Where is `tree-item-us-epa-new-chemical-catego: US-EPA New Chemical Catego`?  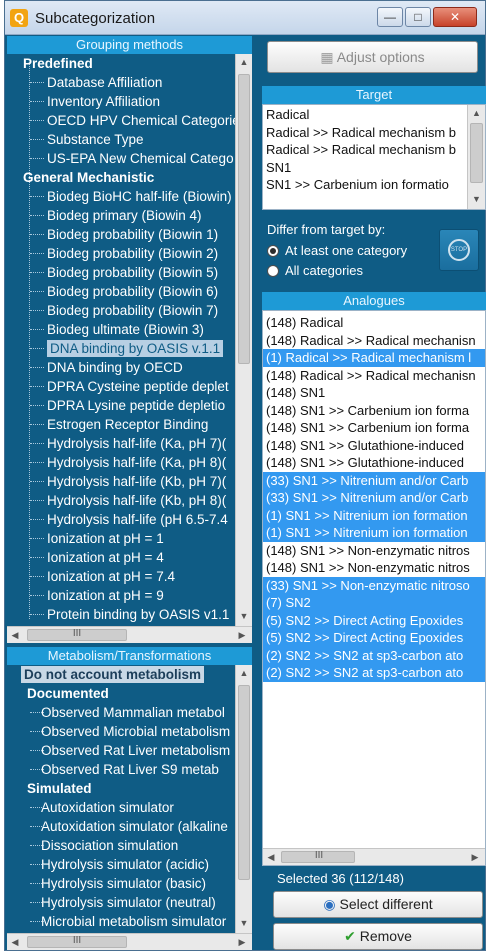
tree-item-us-epa-new-chemical-catego: US-EPA New Chemical Catego is located at coordinates (121, 158).